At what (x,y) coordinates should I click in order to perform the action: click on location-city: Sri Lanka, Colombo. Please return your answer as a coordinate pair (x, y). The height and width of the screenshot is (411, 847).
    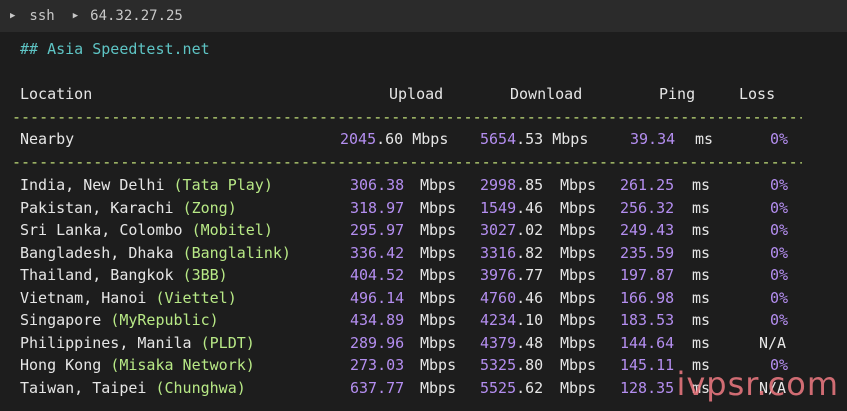
    Looking at the image, I should click on (106, 230).